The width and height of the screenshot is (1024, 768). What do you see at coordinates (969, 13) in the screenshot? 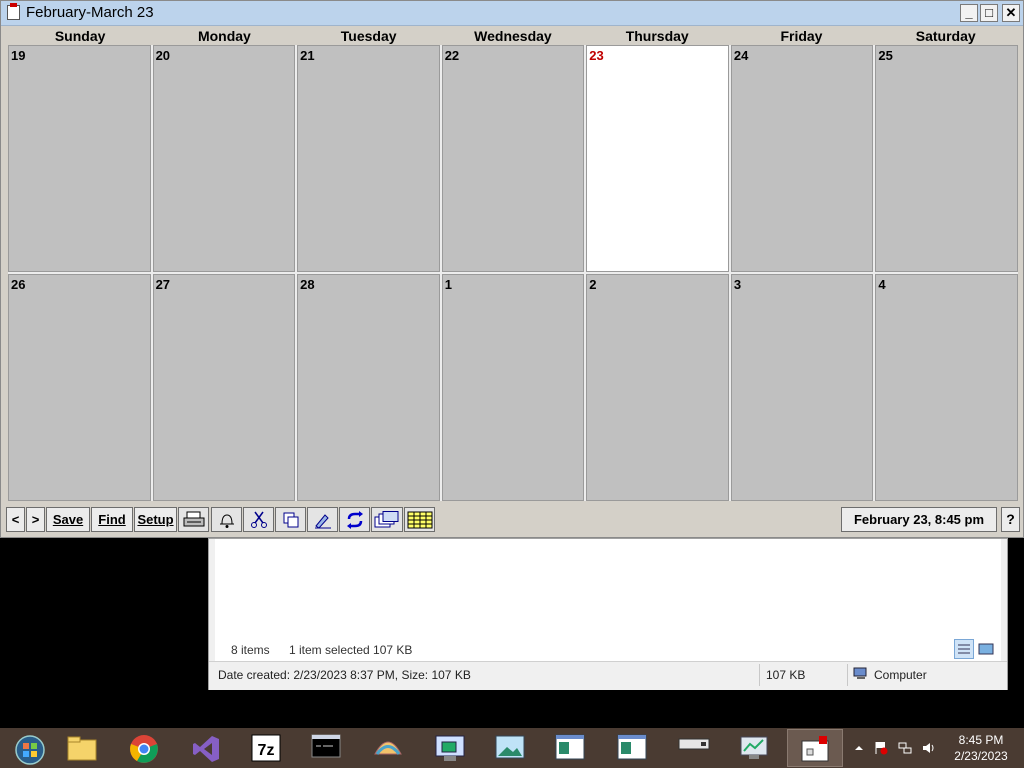
I see `minimize-button: _` at bounding box center [969, 13].